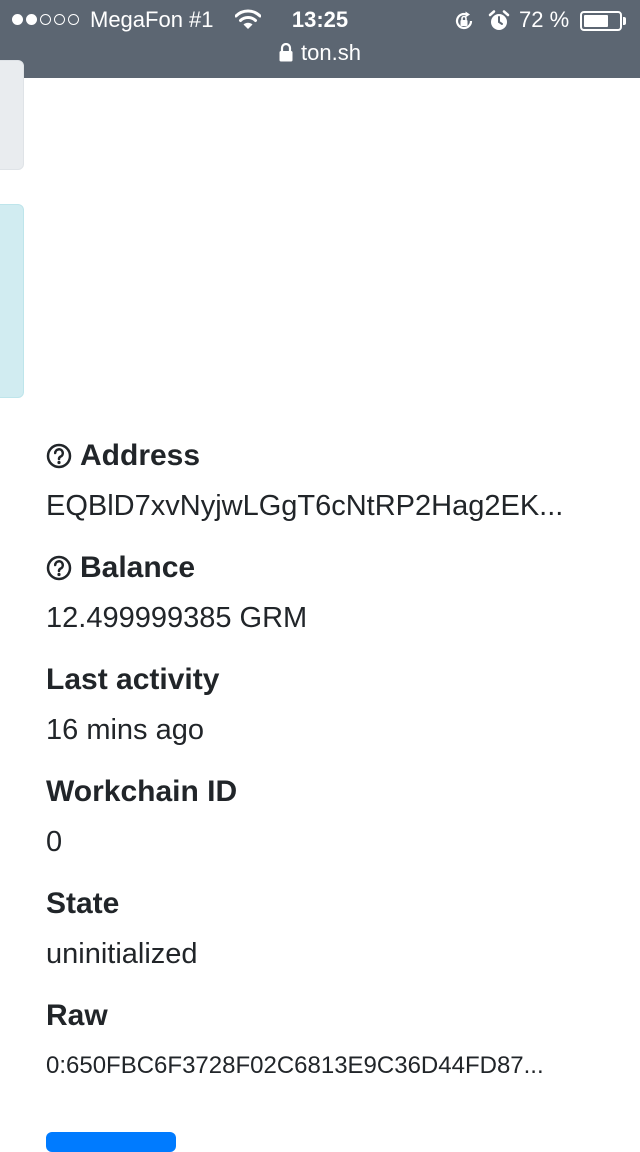 This screenshot has height=1152, width=640. I want to click on field-label-address: Address, so click(333, 456).